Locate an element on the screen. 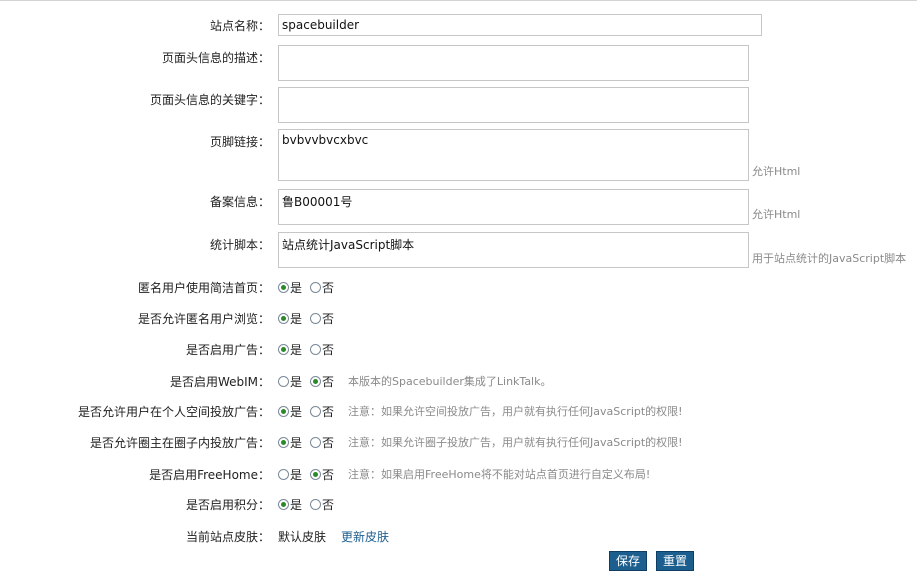 This screenshot has width=917, height=577. footer-links-textarea: bvbvvbvcxbvc is located at coordinates (513, 155).